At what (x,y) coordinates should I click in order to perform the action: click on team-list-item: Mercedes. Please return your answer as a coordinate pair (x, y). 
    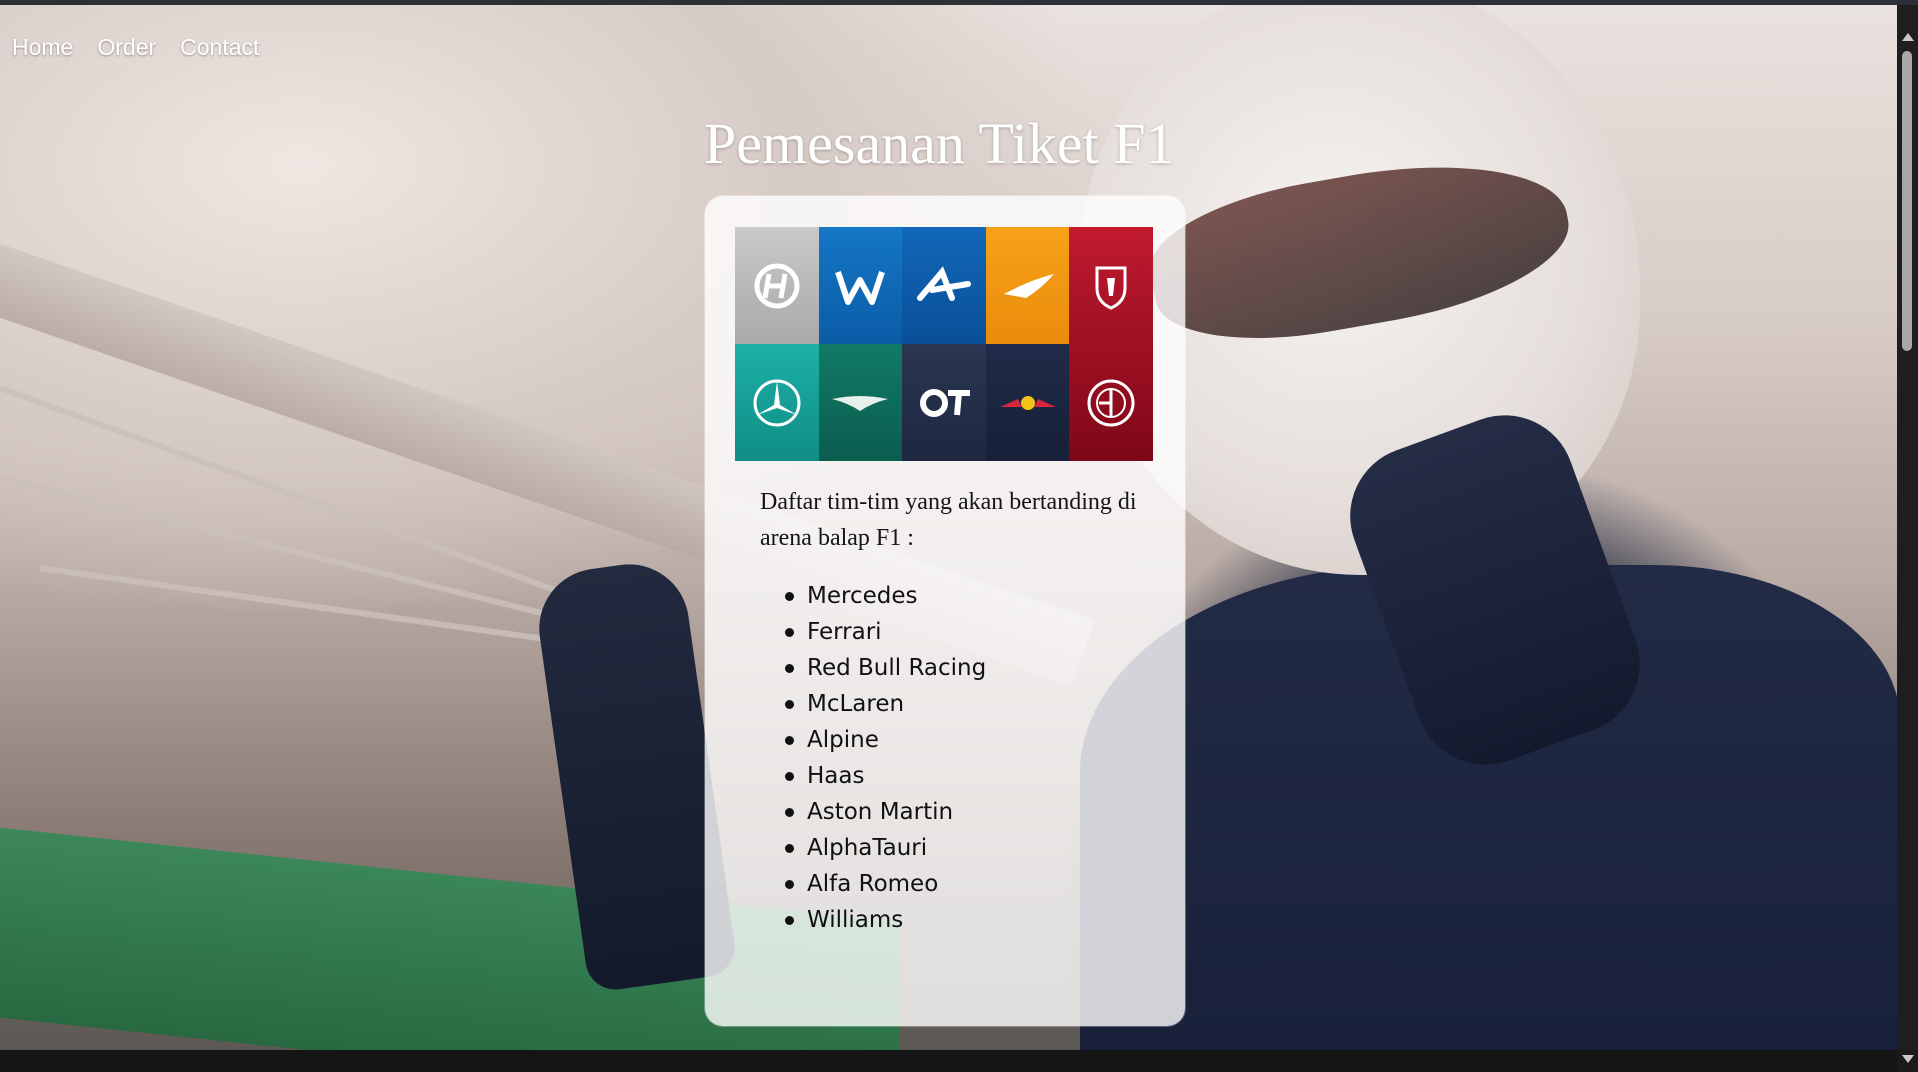
    Looking at the image, I should click on (885, 596).